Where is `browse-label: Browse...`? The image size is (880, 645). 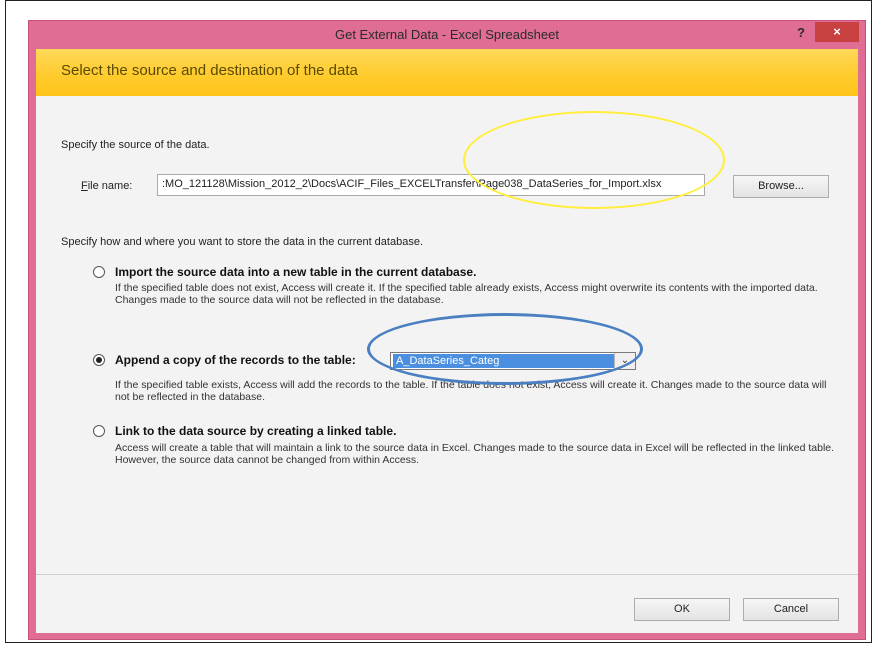 browse-label: Browse... is located at coordinates (781, 186).